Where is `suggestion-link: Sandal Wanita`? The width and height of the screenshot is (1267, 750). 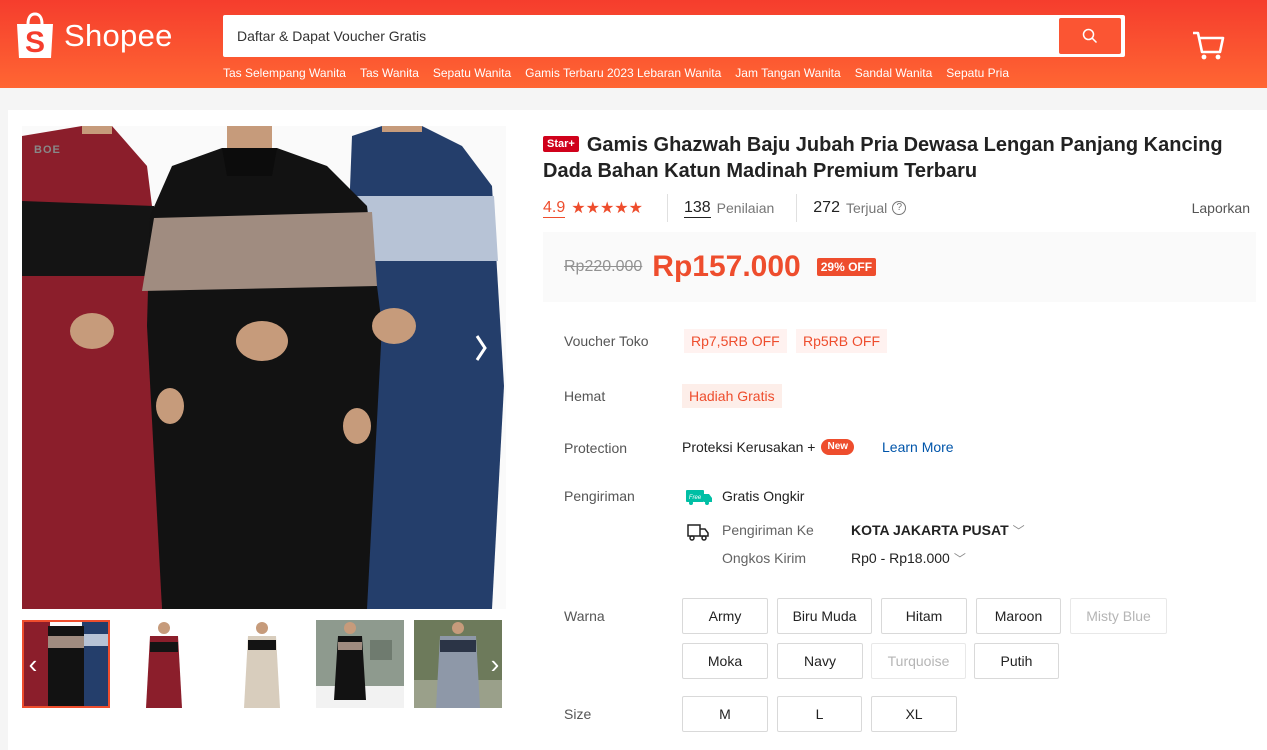
suggestion-link: Sandal Wanita is located at coordinates (894, 73).